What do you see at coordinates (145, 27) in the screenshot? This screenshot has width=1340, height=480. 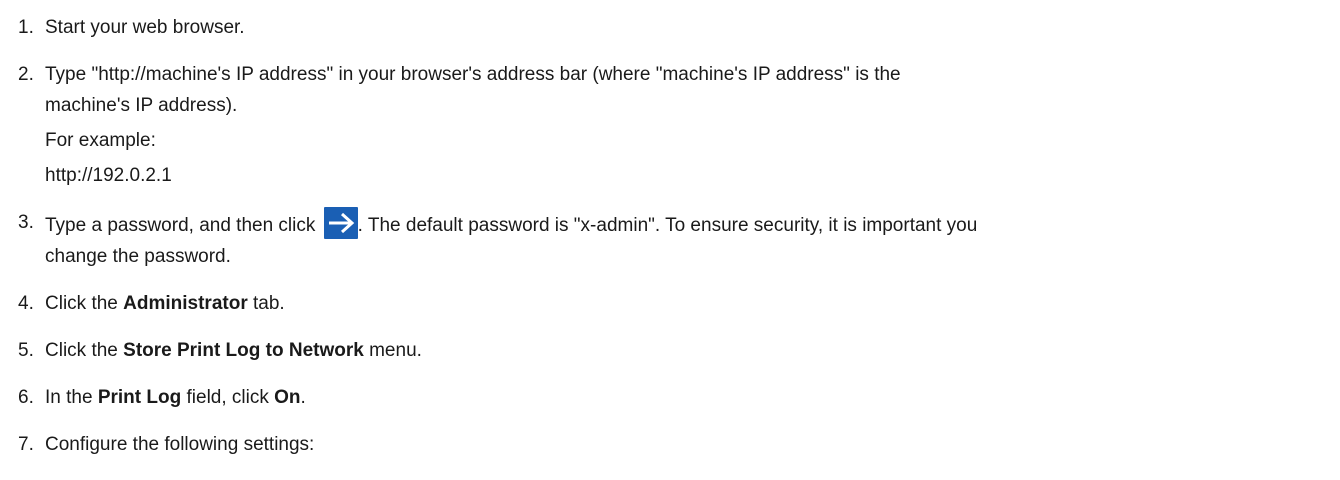 I see `step-text: Start your web browser.` at bounding box center [145, 27].